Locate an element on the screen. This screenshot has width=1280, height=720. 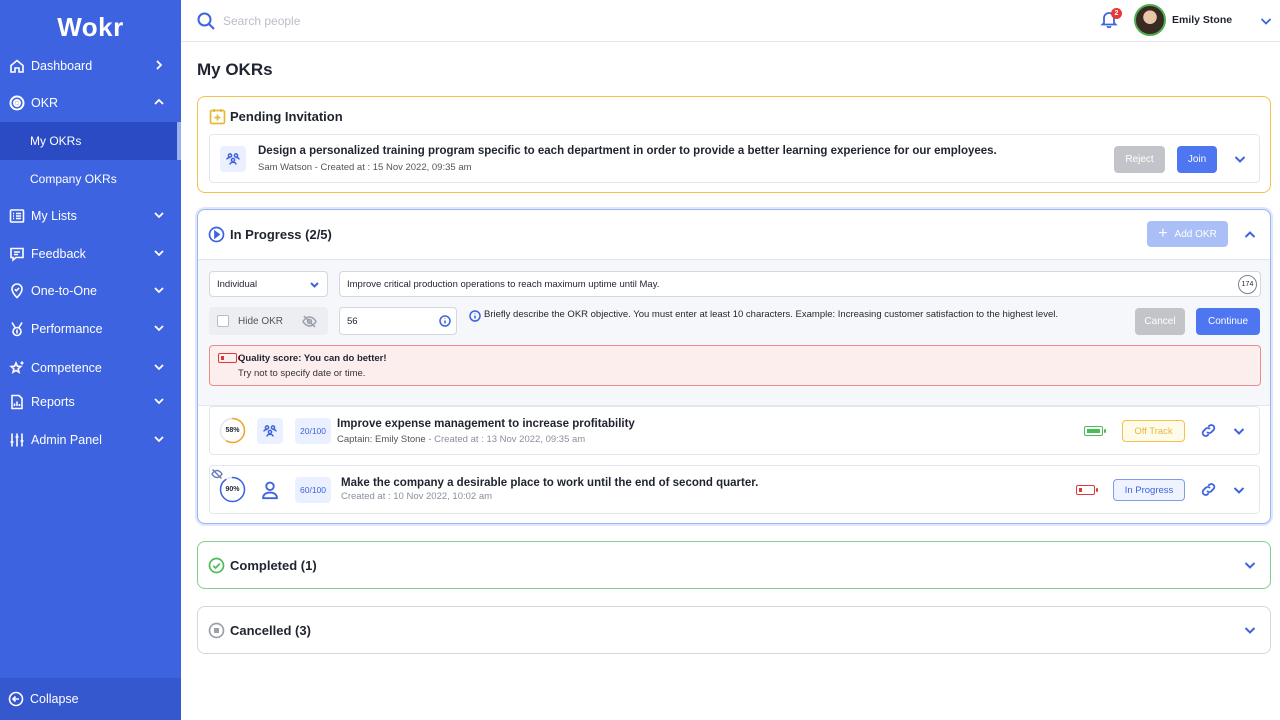
eye-off-icon is located at coordinates (309, 321).